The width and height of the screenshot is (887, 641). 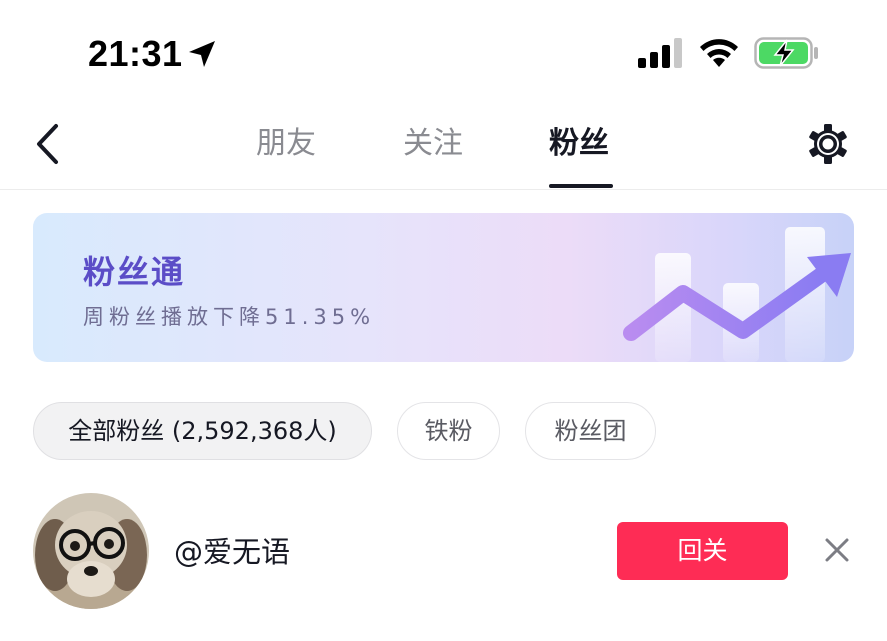 I want to click on filter-fan-club: 粉丝团, so click(x=590, y=431).